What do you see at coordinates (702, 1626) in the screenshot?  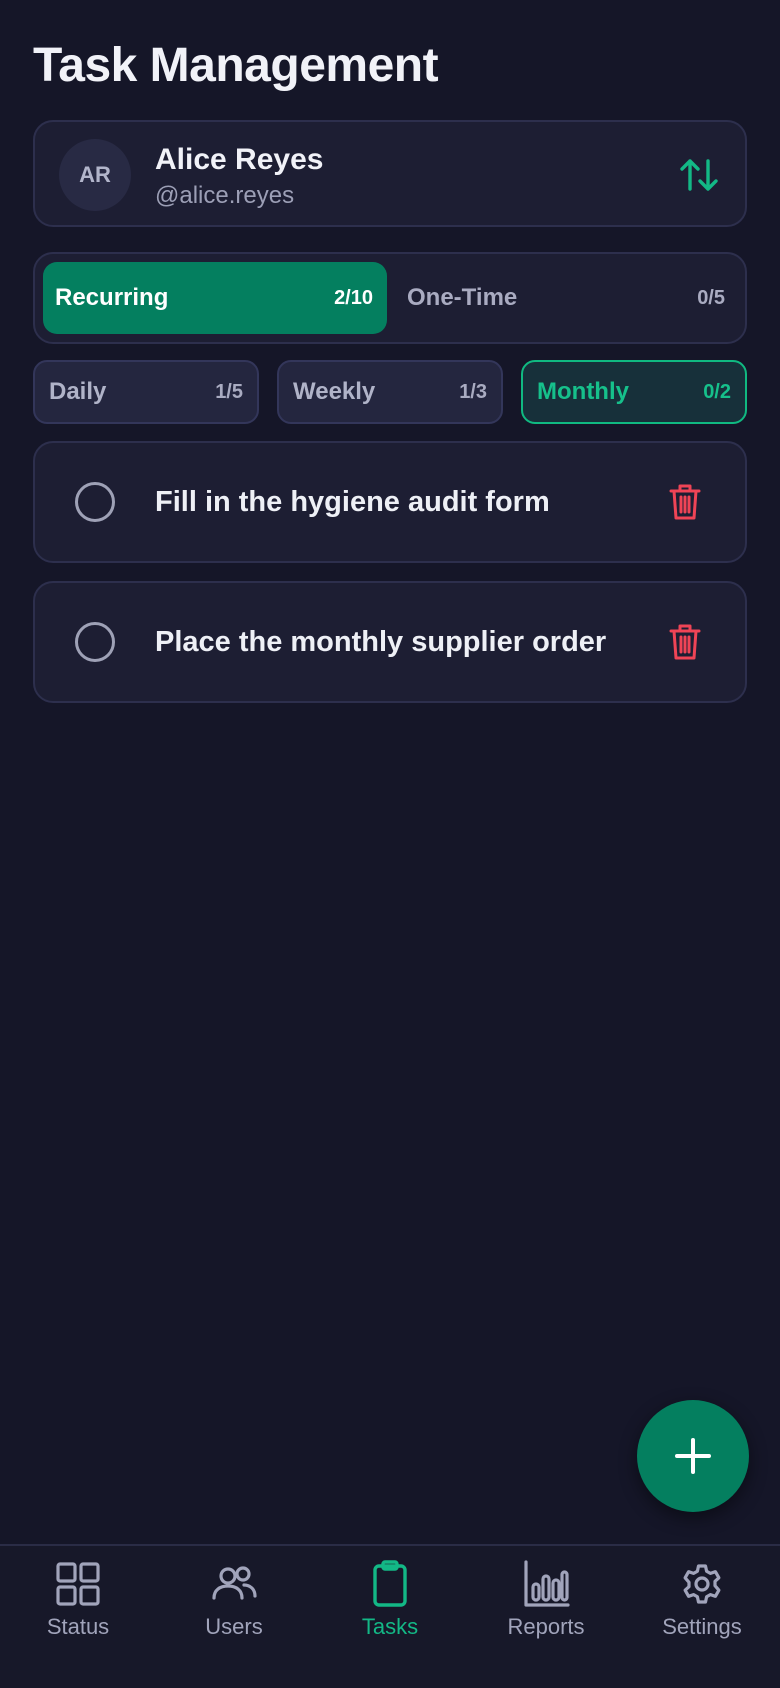 I see `nav-label: Settings` at bounding box center [702, 1626].